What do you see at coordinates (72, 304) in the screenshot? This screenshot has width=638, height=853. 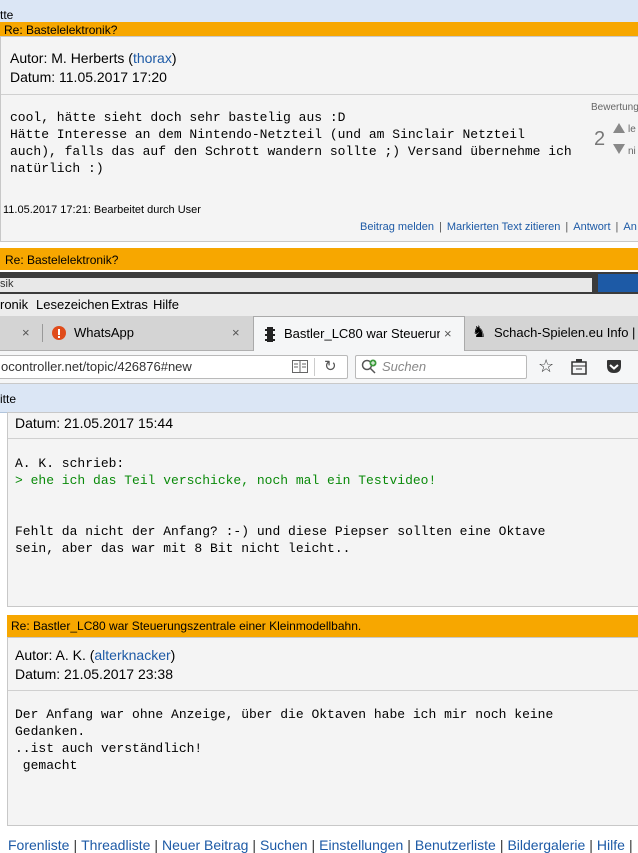 I see `menu-item-lesezeichen: Lesezeichen` at bounding box center [72, 304].